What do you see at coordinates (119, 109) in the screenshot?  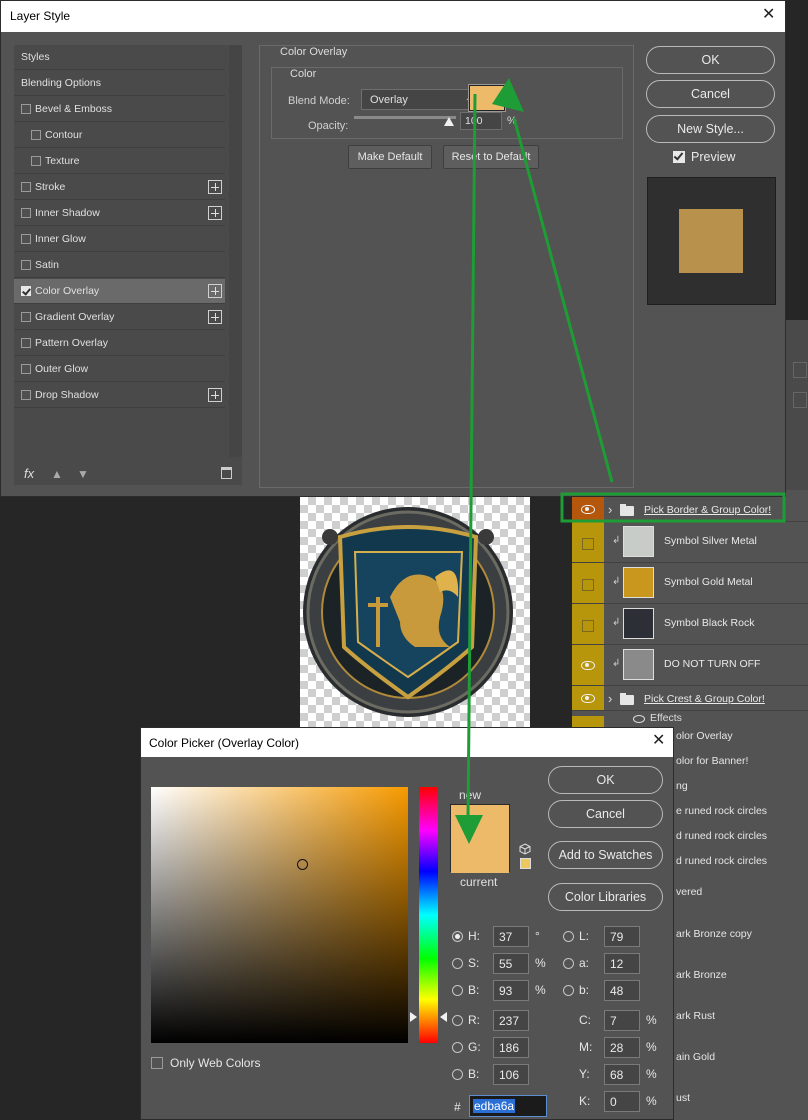 I see `style-item: Bevel & Emboss` at bounding box center [119, 109].